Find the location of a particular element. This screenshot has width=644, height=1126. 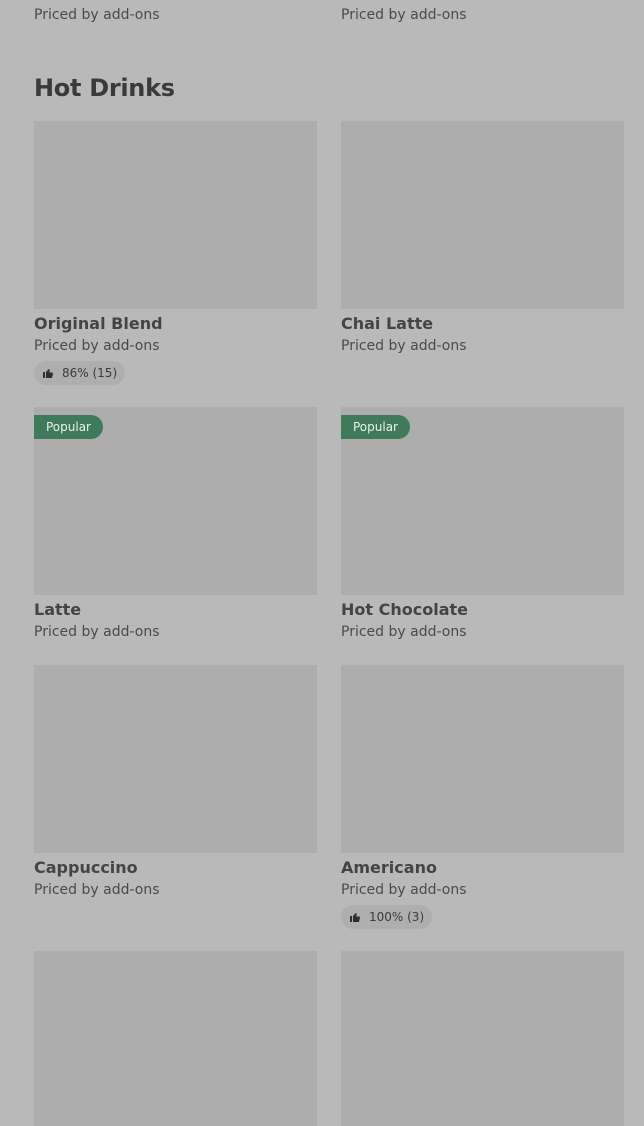

menu-item-card: Chai Latte Priced by add-ons is located at coordinates (482, 238).